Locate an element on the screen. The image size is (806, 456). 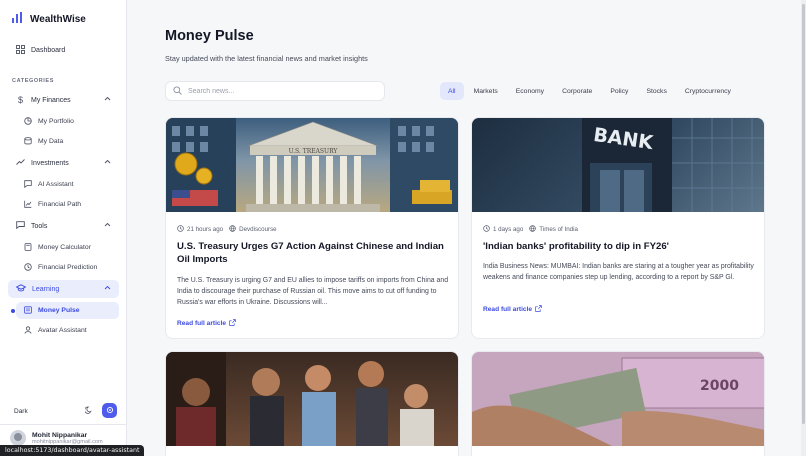
sidebar-item-label: Money Calculator is located at coordinates (64, 247).